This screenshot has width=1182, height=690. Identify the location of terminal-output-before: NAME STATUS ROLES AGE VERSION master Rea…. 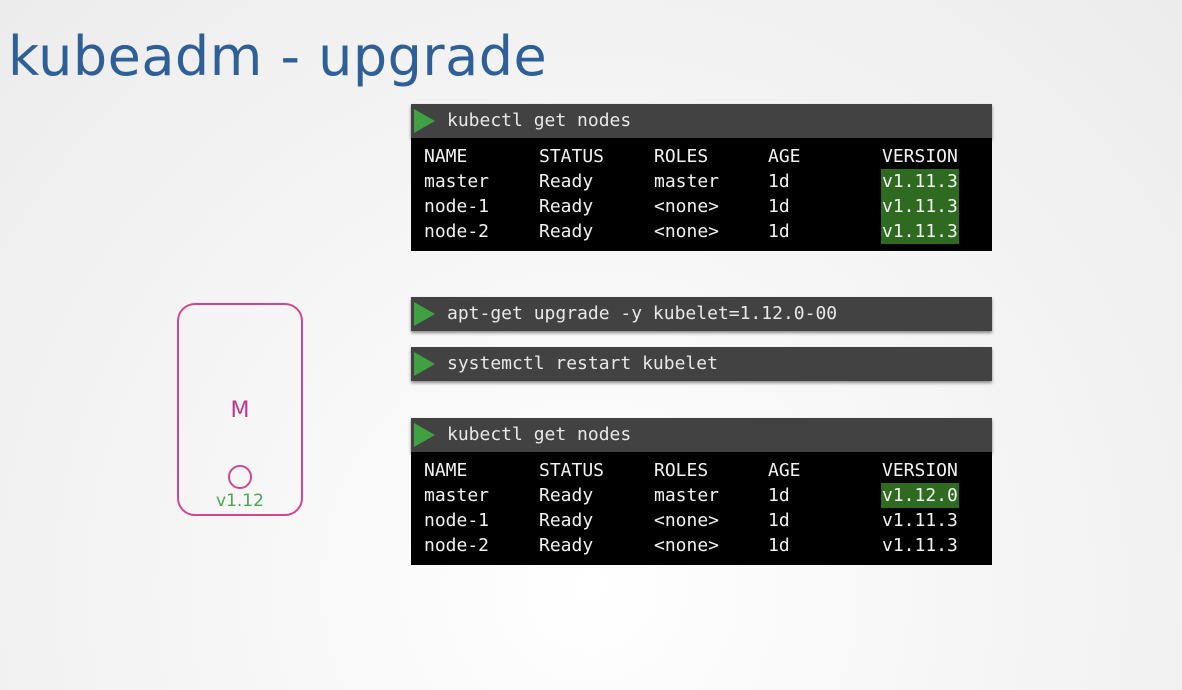
(701, 194).